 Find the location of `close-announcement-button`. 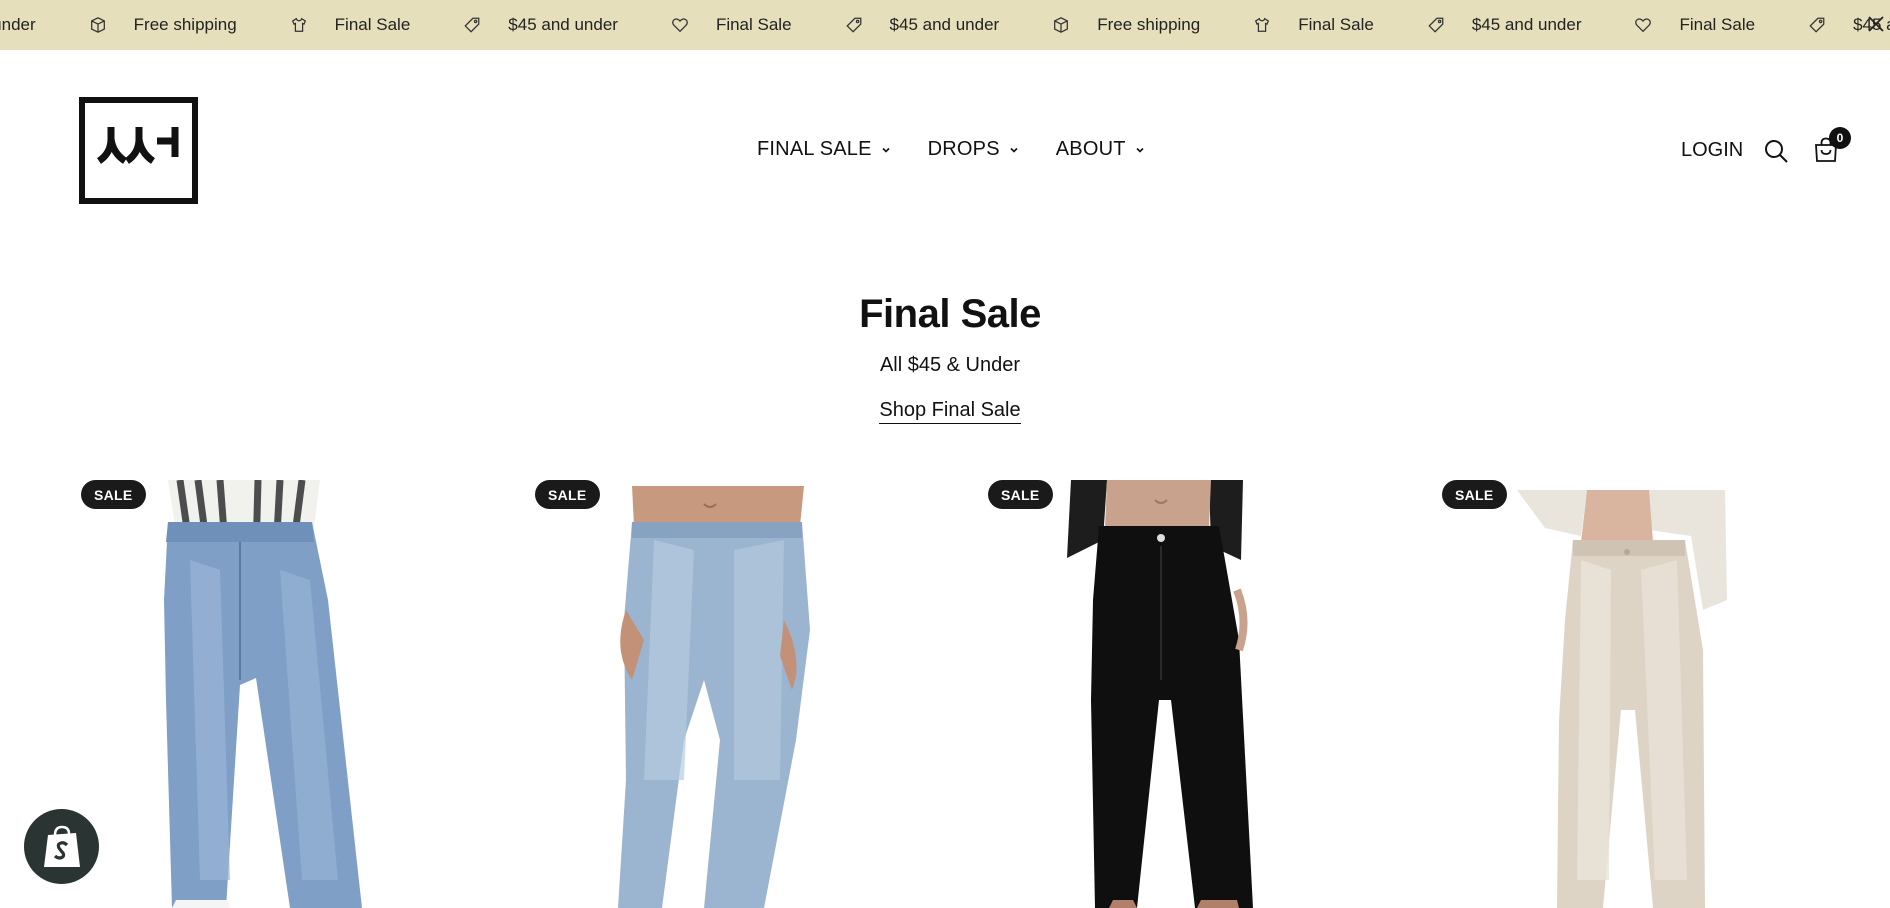

close-announcement-button is located at coordinates (1876, 24).